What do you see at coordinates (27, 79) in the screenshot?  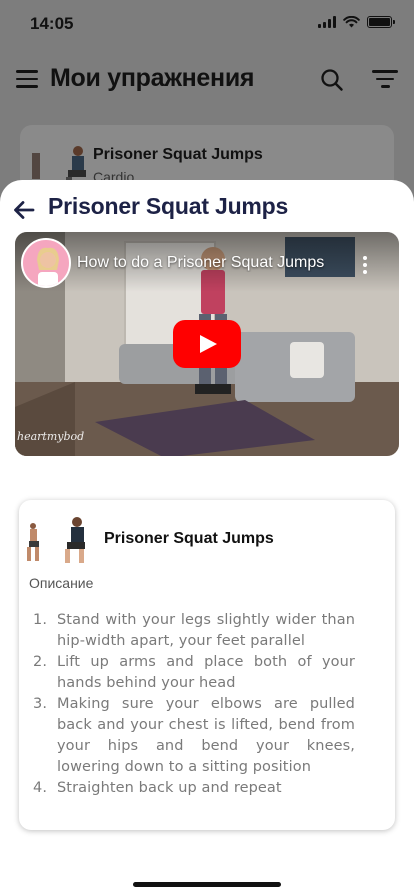 I see `menu-icon` at bounding box center [27, 79].